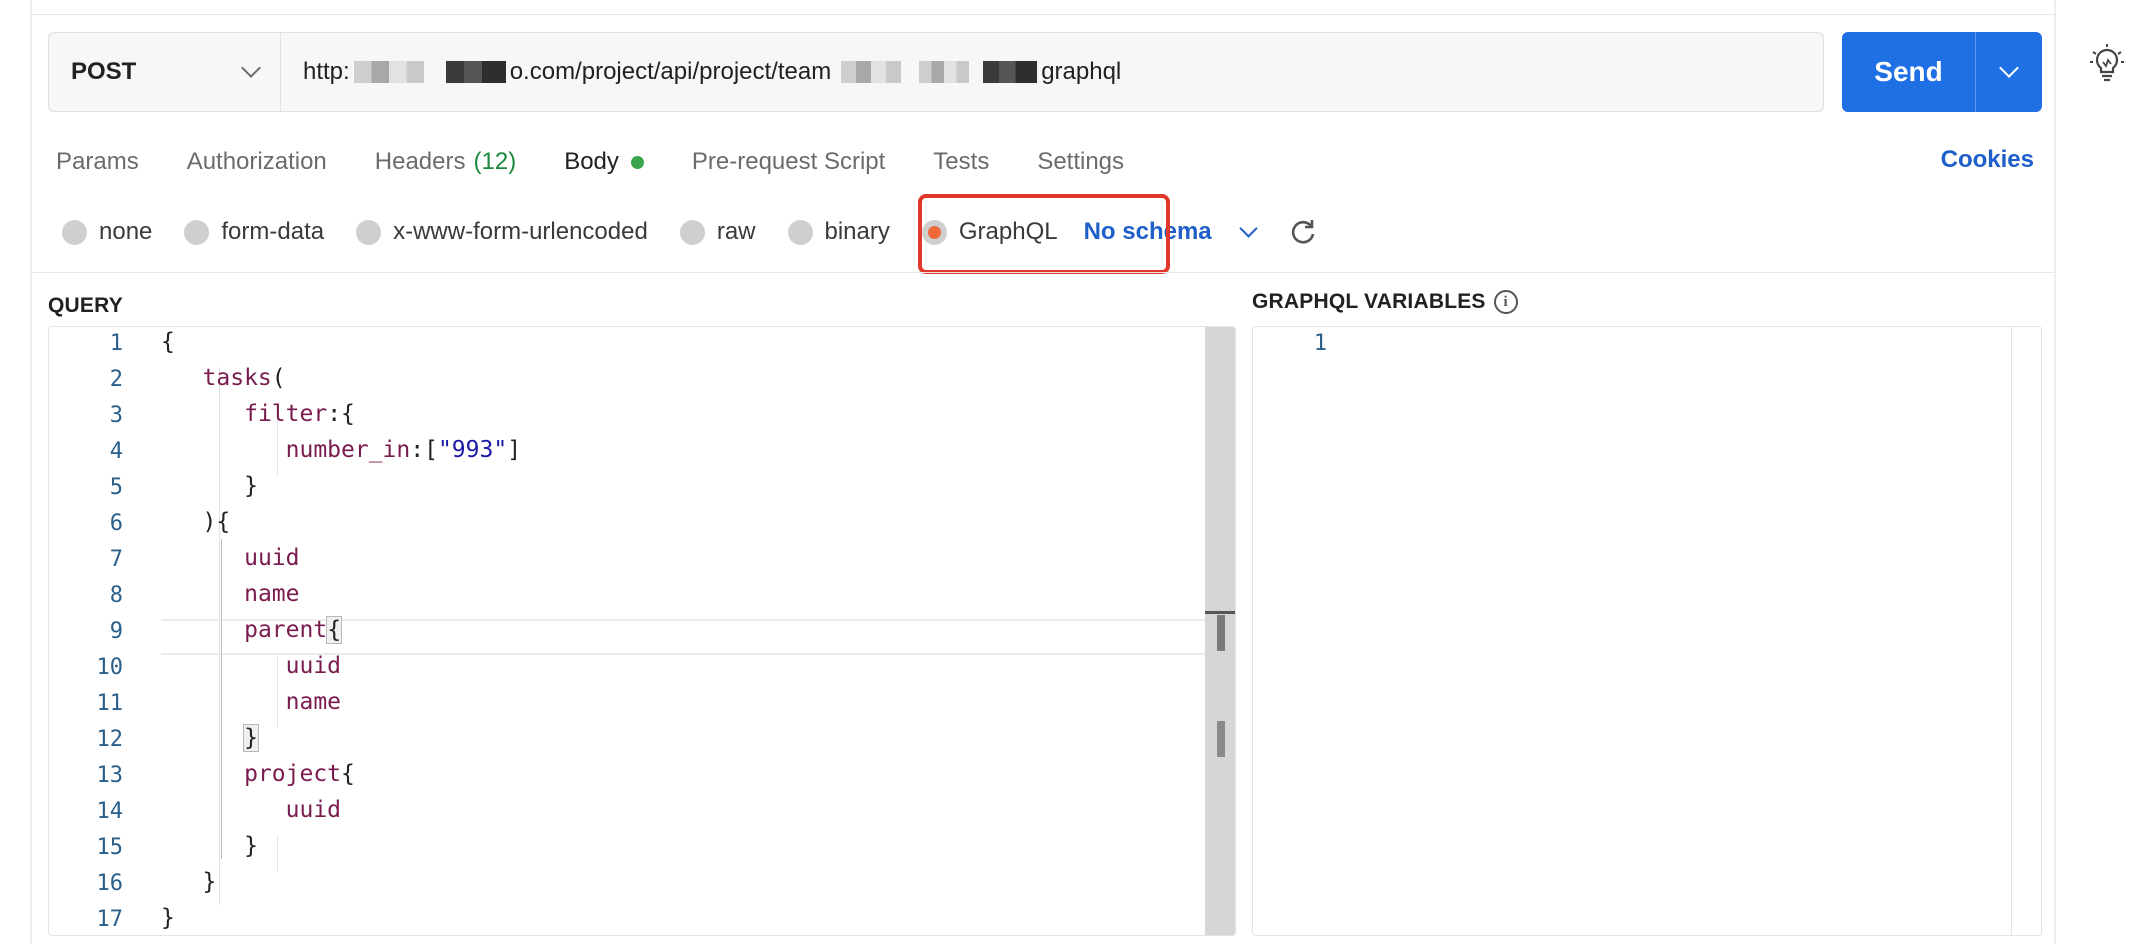 The image size is (2152, 944). I want to click on tab-label: Authorization, so click(256, 161).